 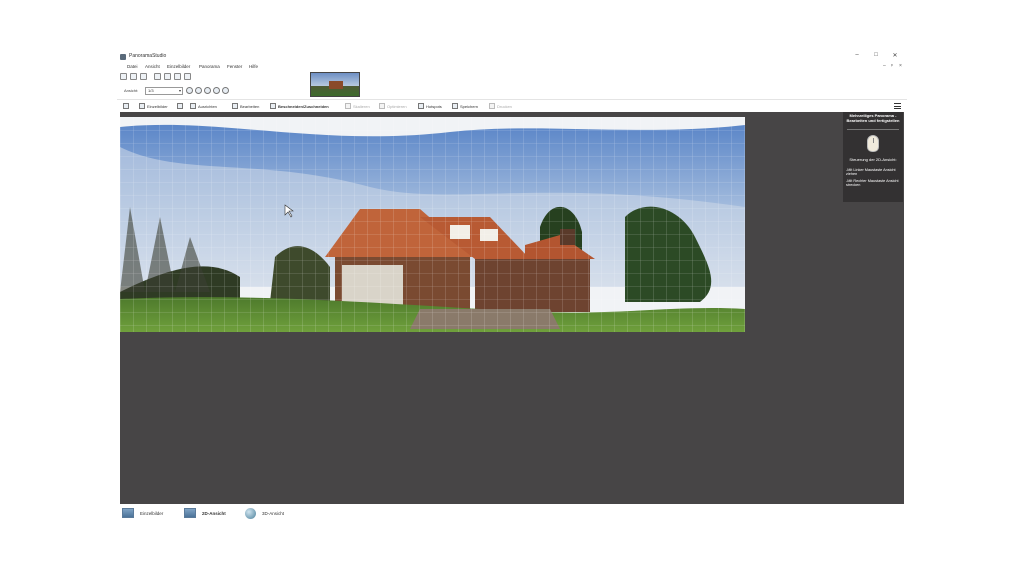 I want to click on view-tabs: Einzelbilder 2D-Ansicht 3D-Ansicht, so click(x=512, y=514).